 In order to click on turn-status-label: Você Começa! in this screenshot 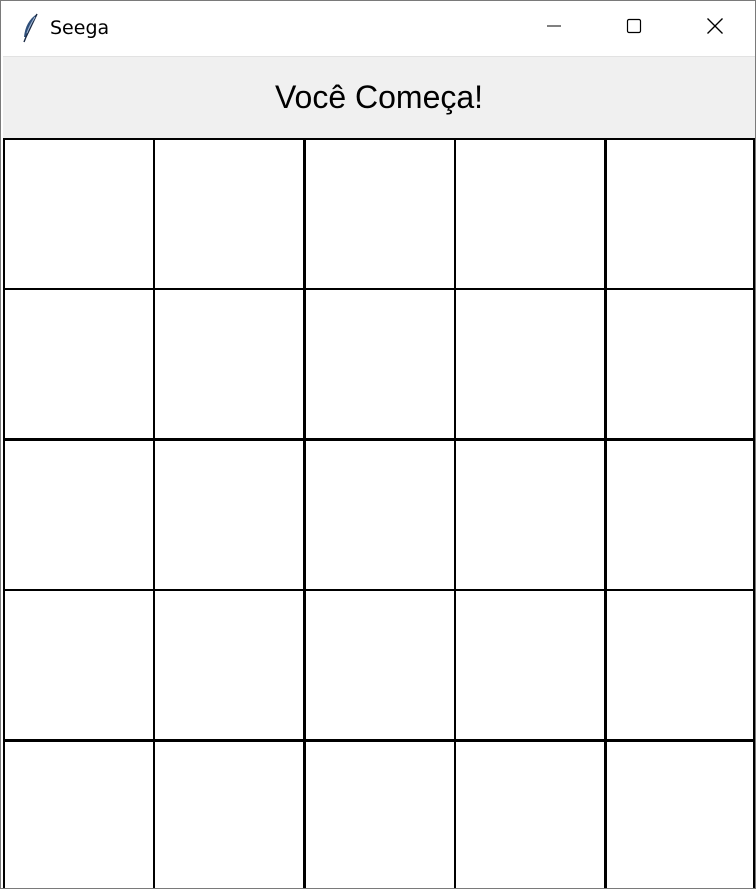, I will do `click(379, 97)`.